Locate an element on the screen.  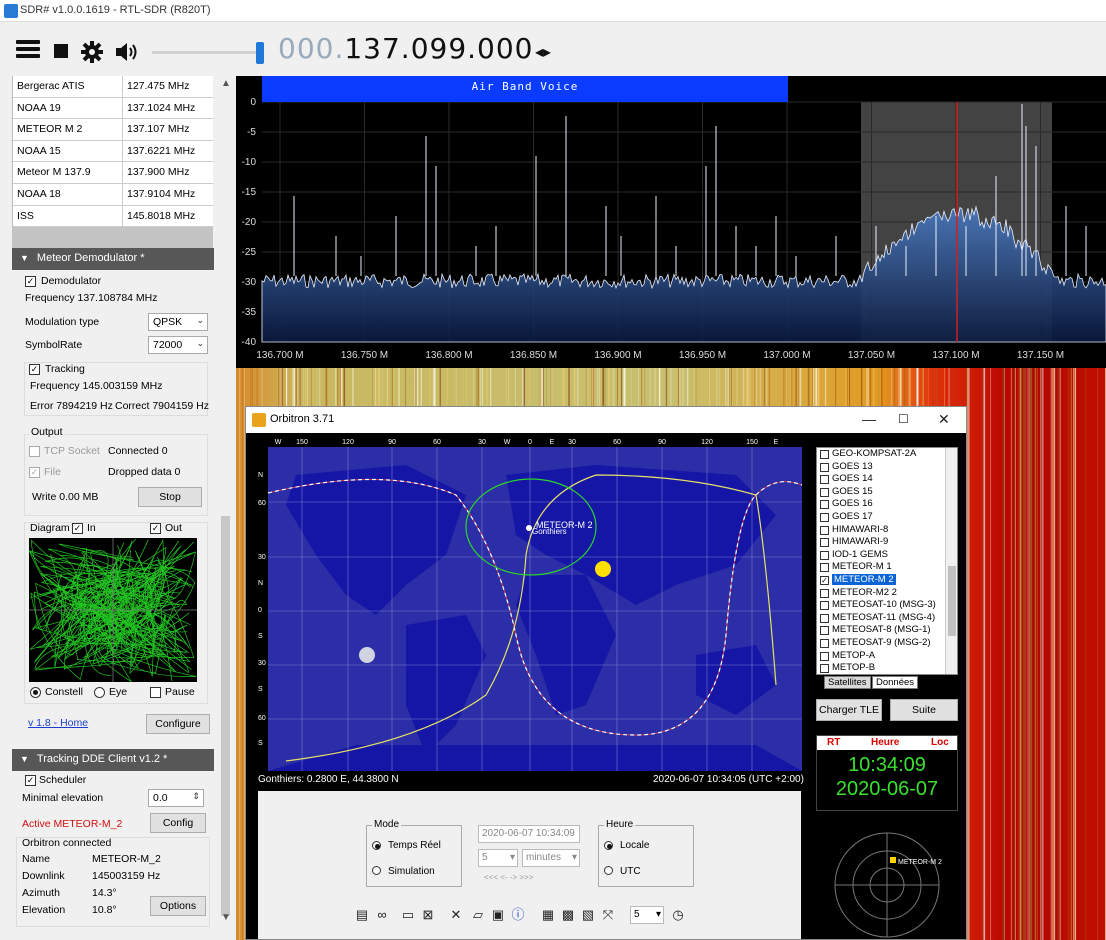
frequency-table-row: Meteor M 137.9 137.900 MHz is located at coordinates (113, 173).